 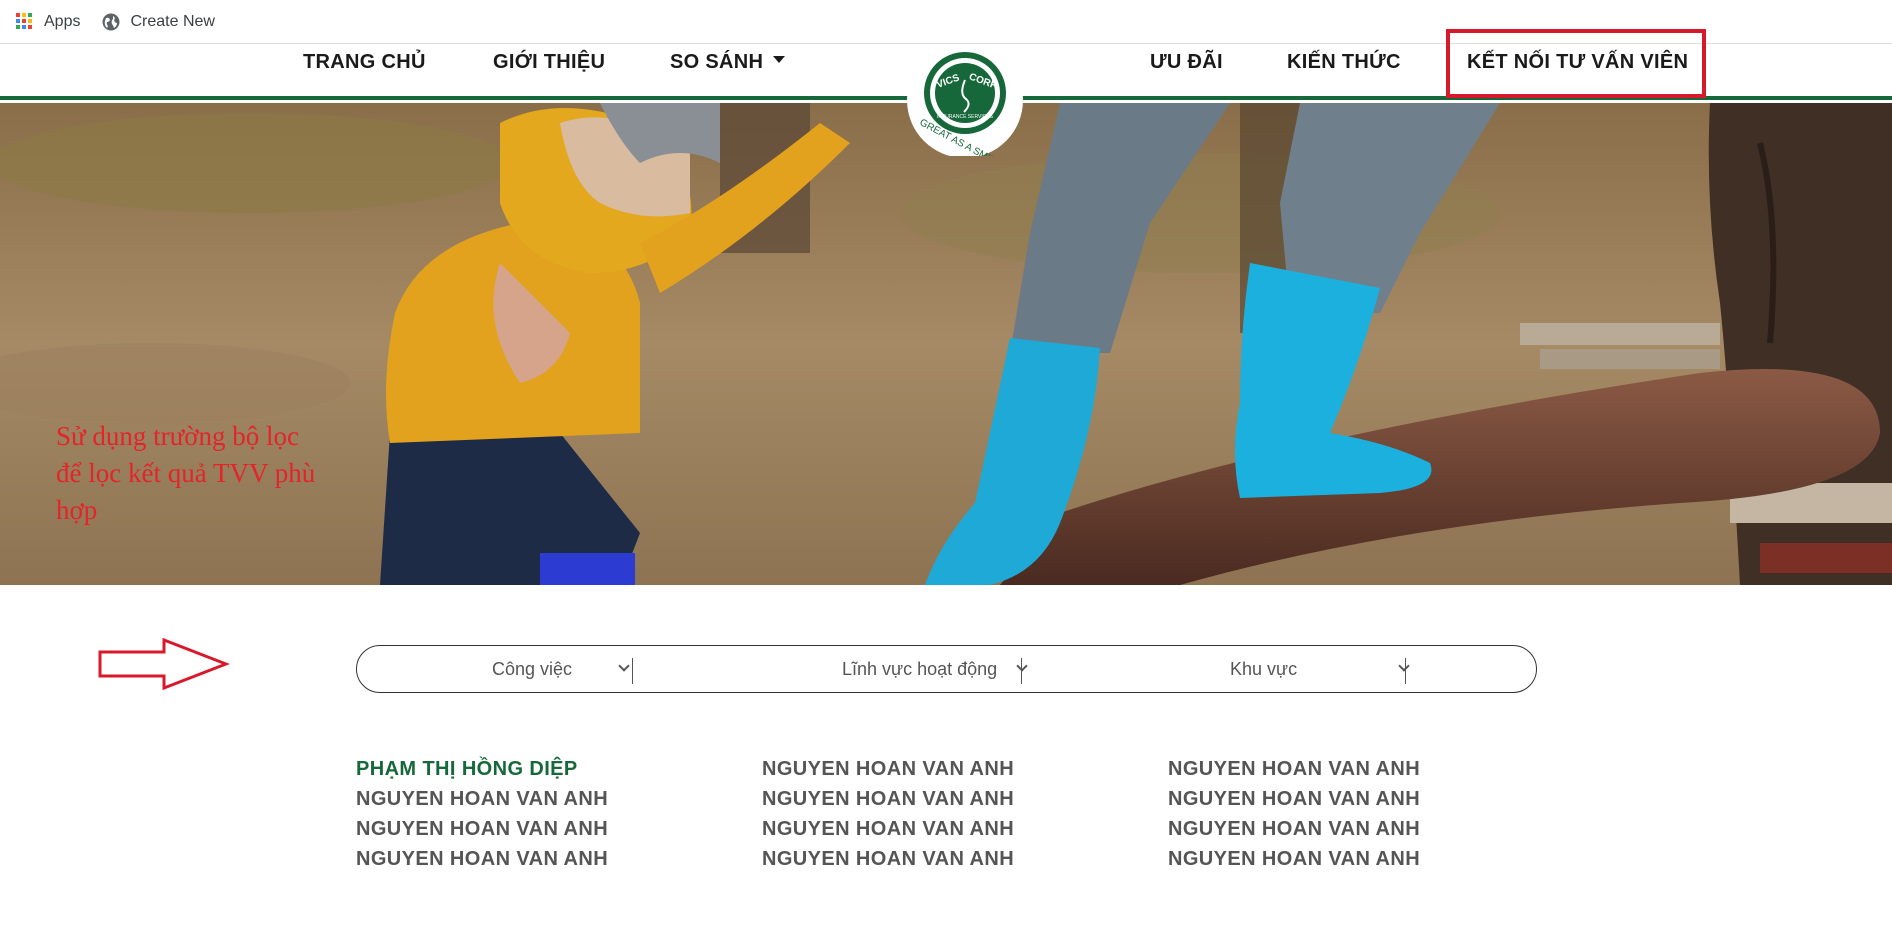 What do you see at coordinates (779, 60) in the screenshot?
I see `caret-down-icon` at bounding box center [779, 60].